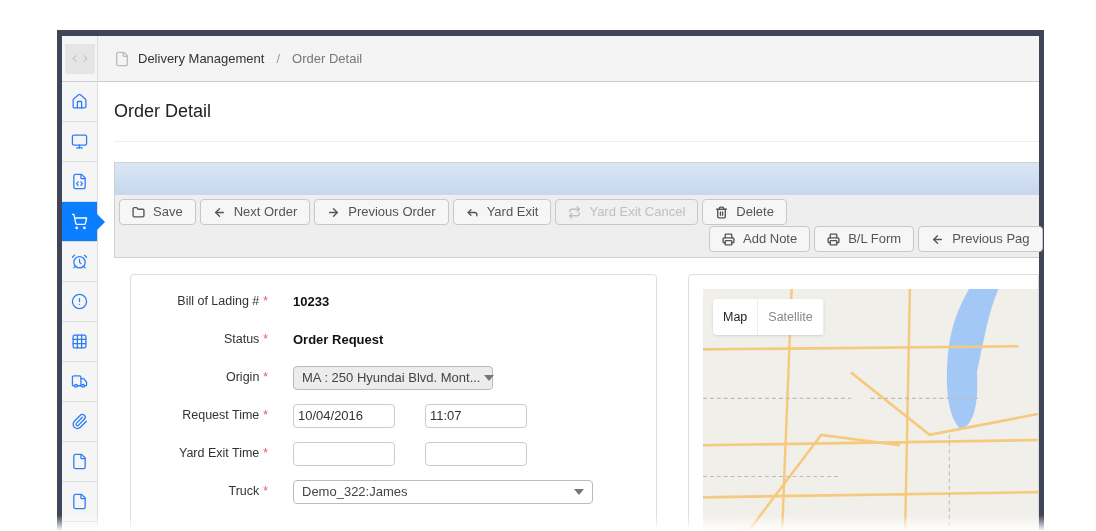 The height and width of the screenshot is (531, 1096). Describe the element at coordinates (218, 302) in the screenshot. I see `field-label: Bill of Lading #` at that location.